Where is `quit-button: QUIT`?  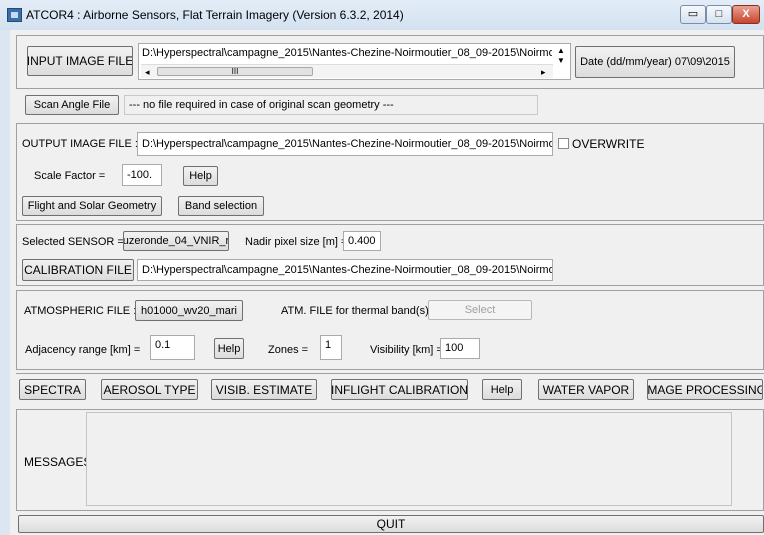
quit-button: QUIT is located at coordinates (391, 524).